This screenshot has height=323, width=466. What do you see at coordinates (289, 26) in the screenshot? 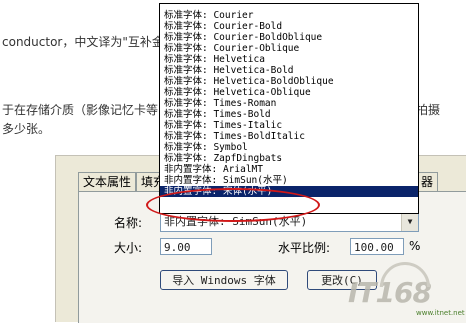
I see `font-list-item: 标准字体: Courier-Bold` at bounding box center [289, 26].